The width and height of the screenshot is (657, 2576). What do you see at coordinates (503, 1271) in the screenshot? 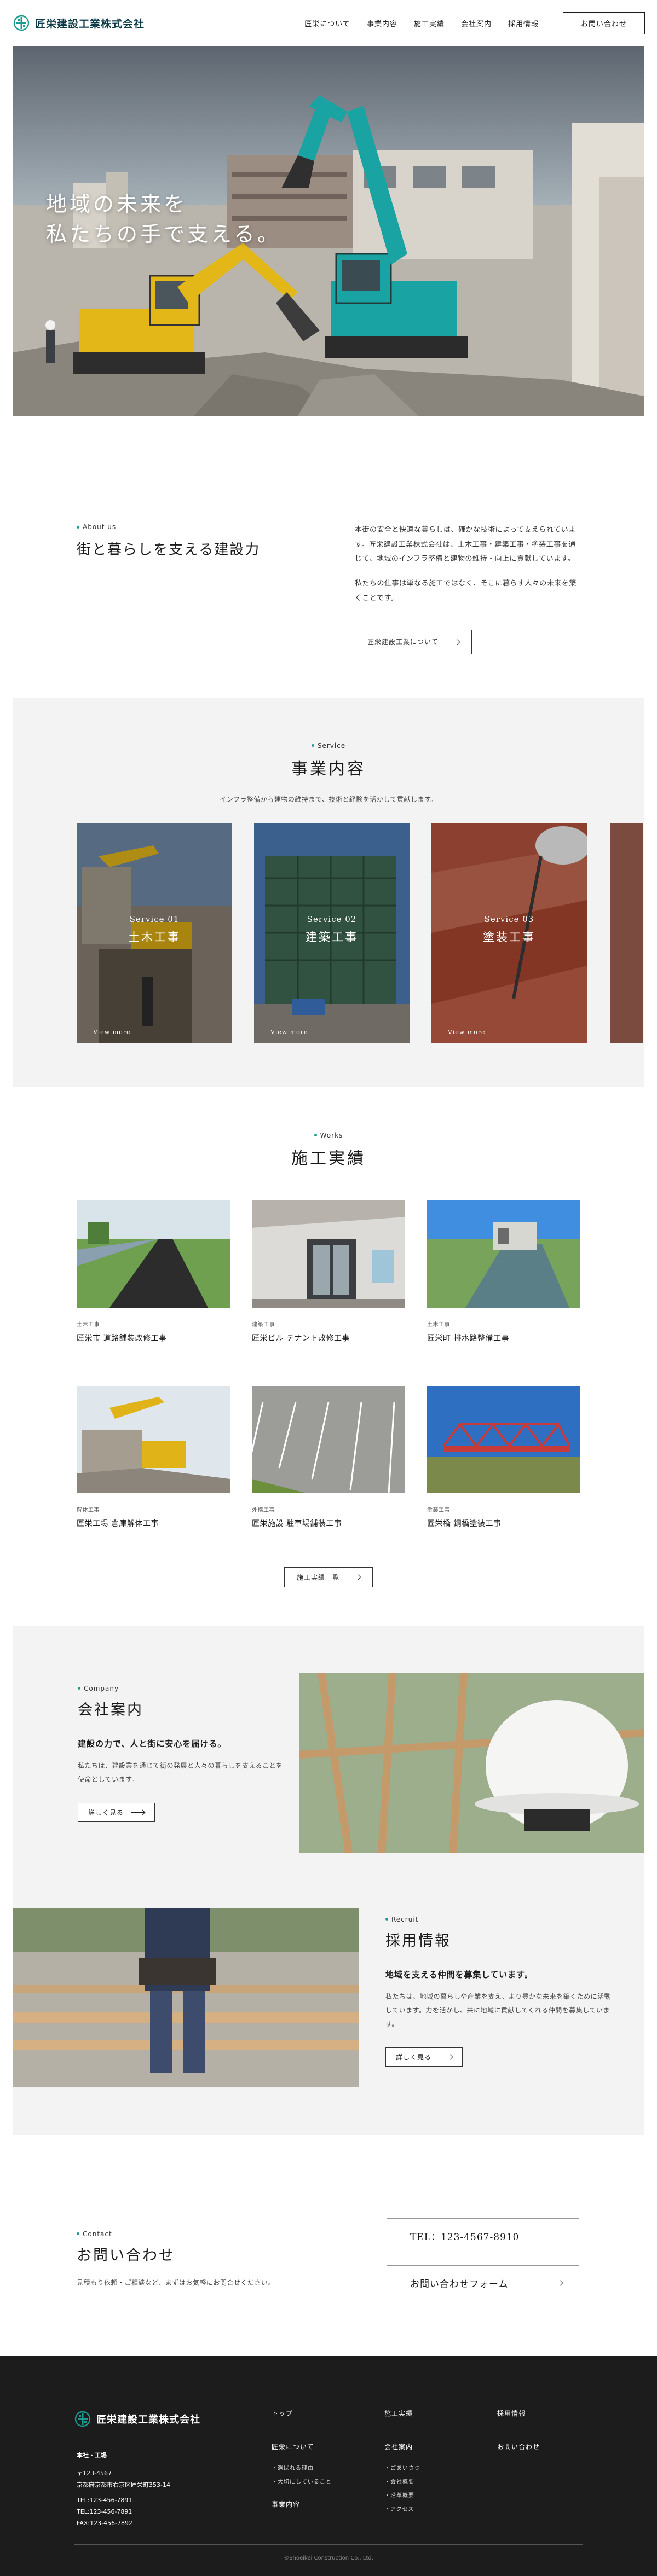
I see `work-item-drain: 土木工事 匠栄町 排水路整備工事` at bounding box center [503, 1271].